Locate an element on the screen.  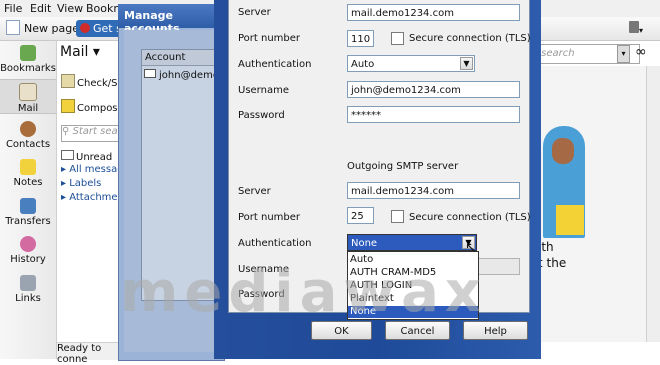
history-icon is located at coordinates (28, 244).